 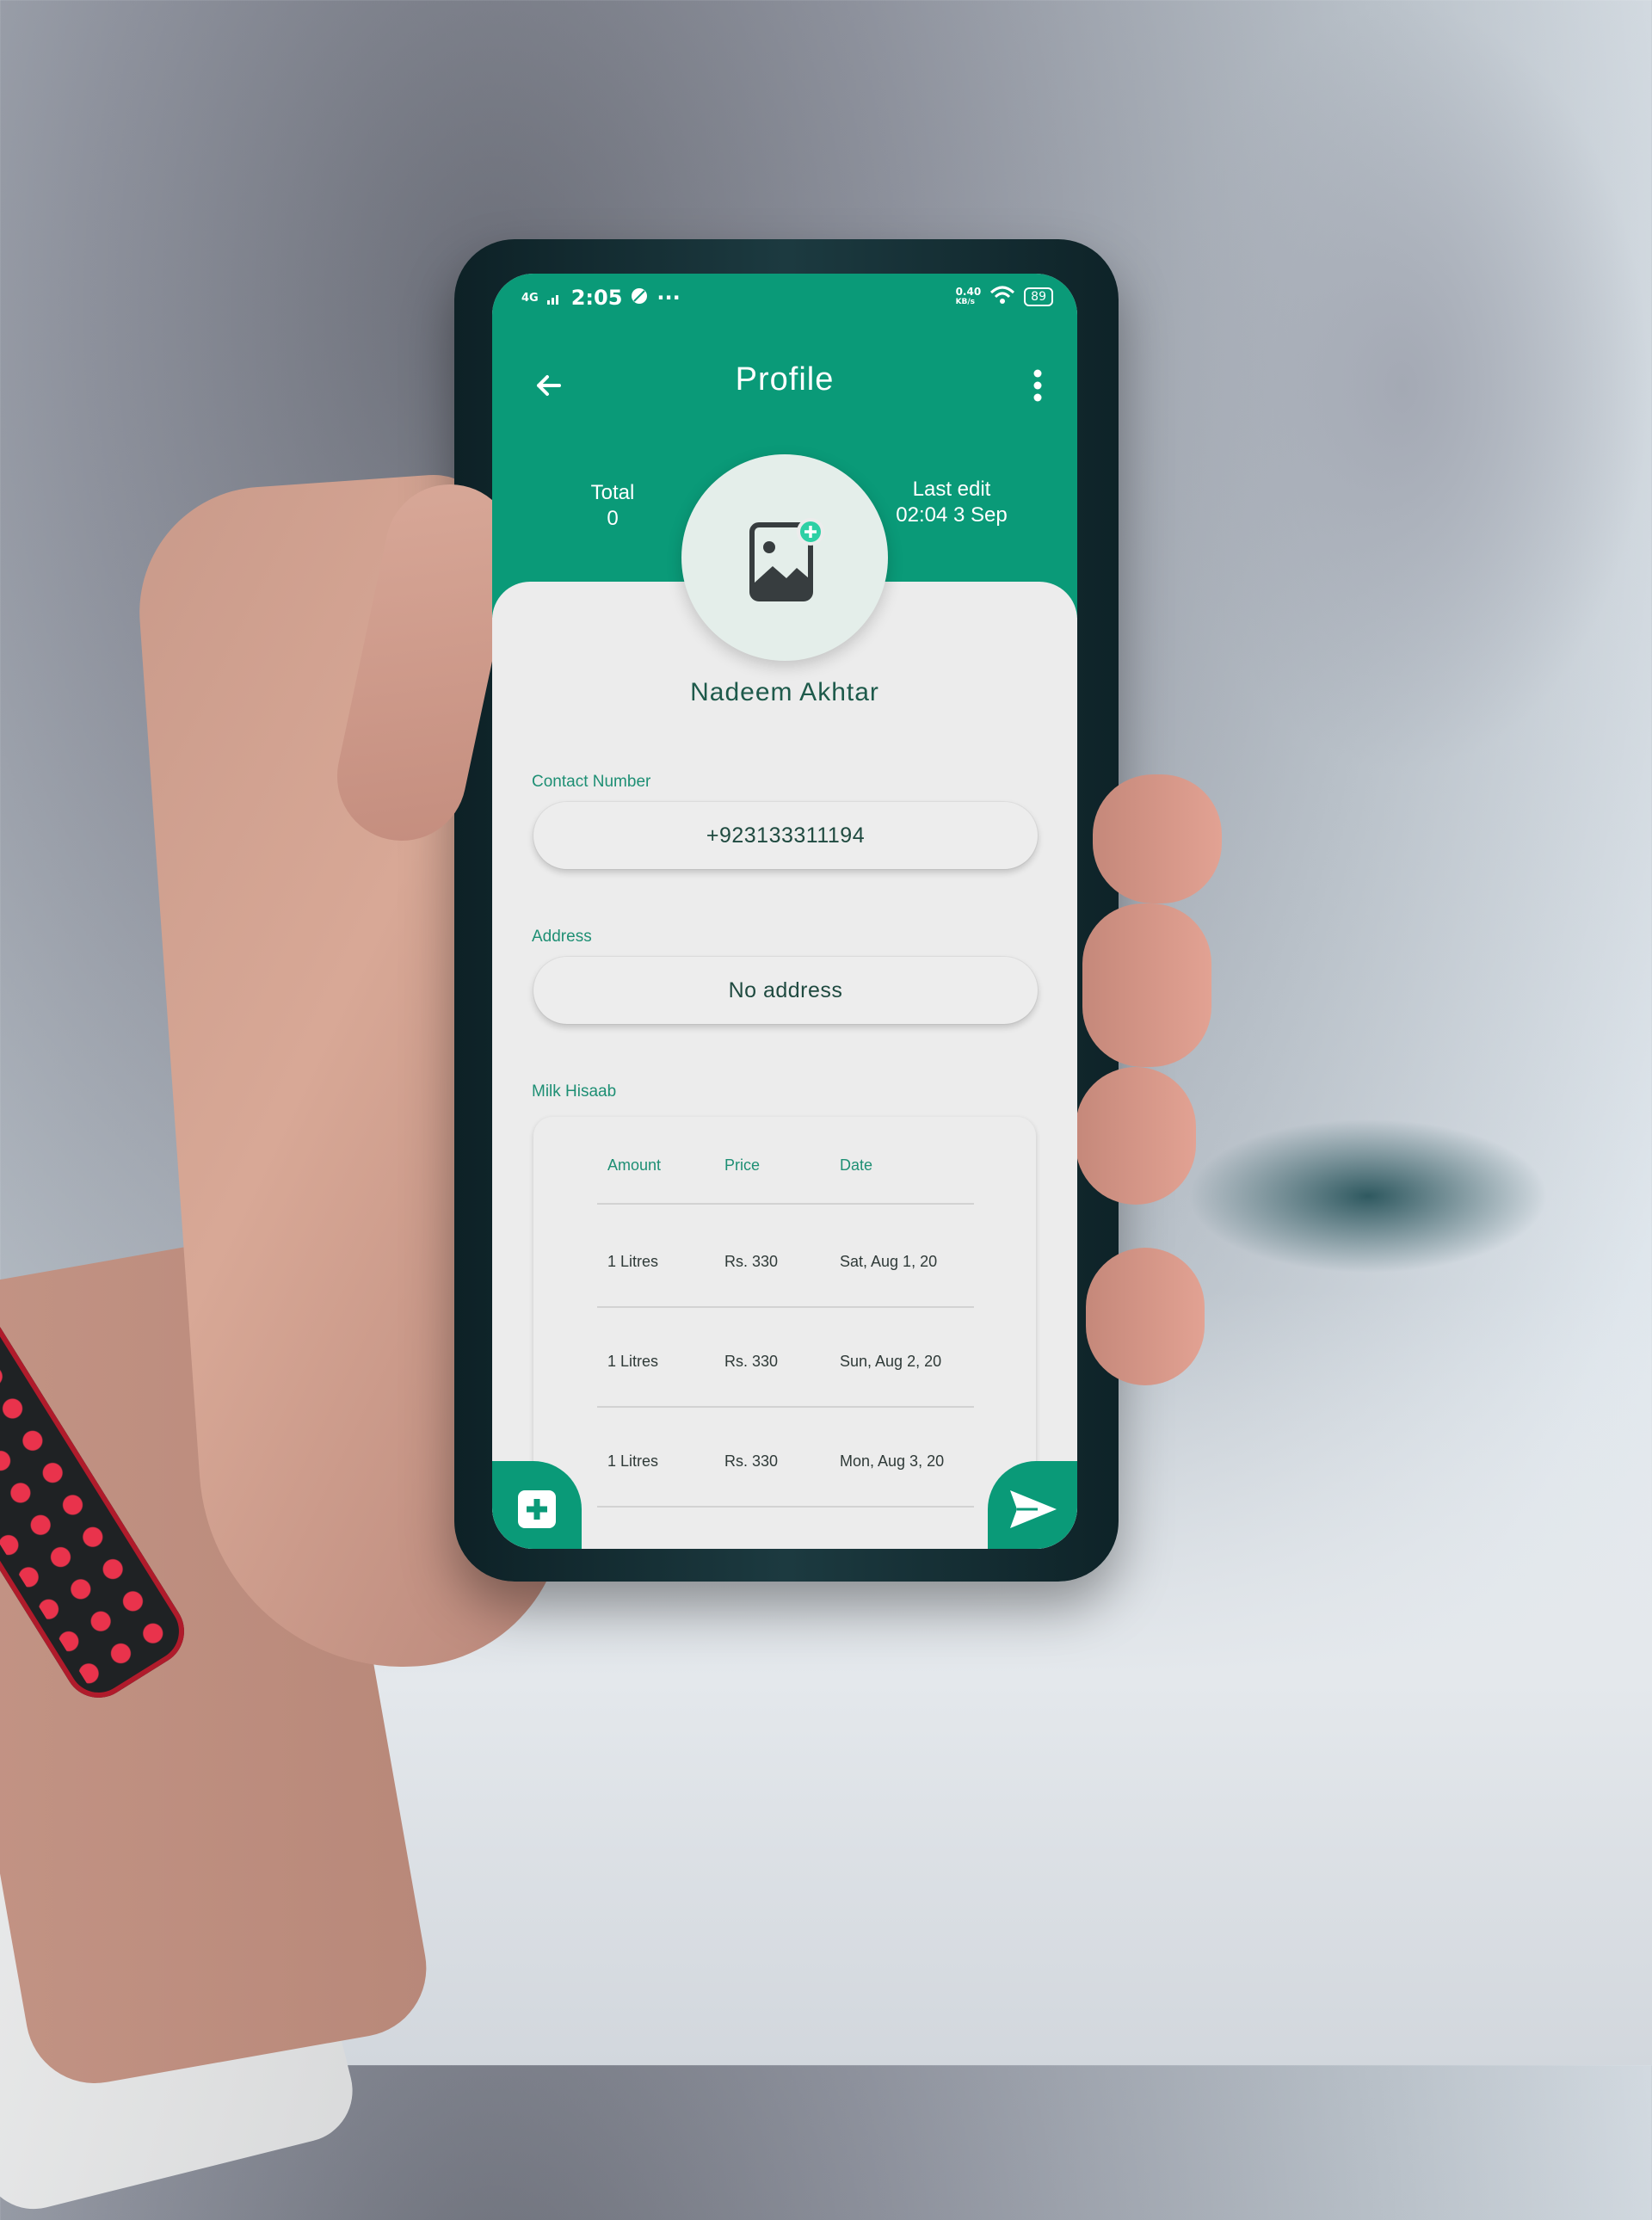 I want to click on total-stat: Total 0, so click(x=612, y=506).